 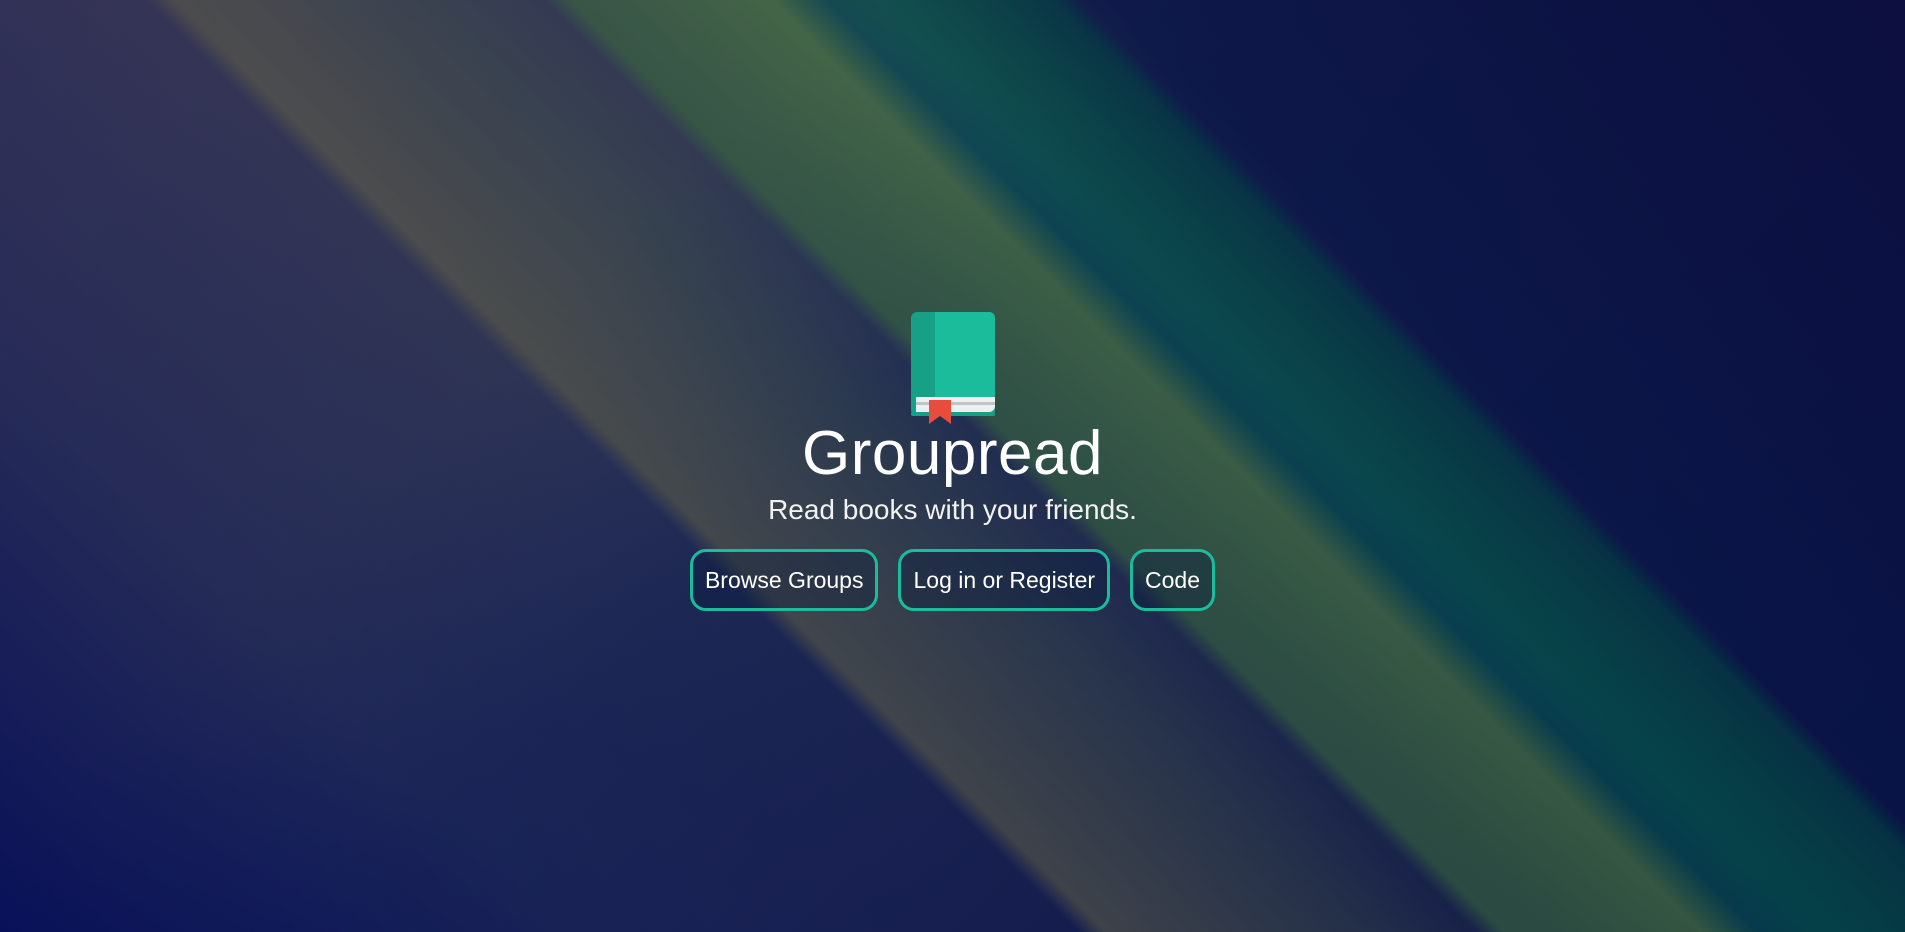 I want to click on app-tagline: Read books with your friends., so click(x=952, y=509).